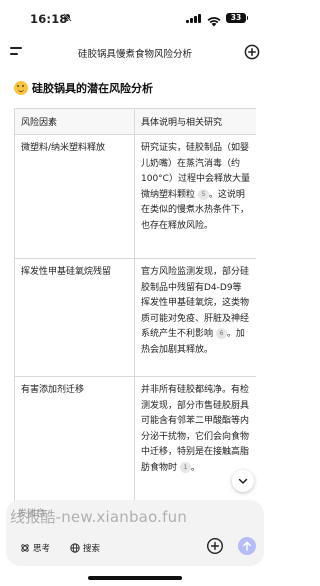 The image size is (320, 586). I want to click on risk-factor-cell: 有害添加剂迁移, so click(74, 441).